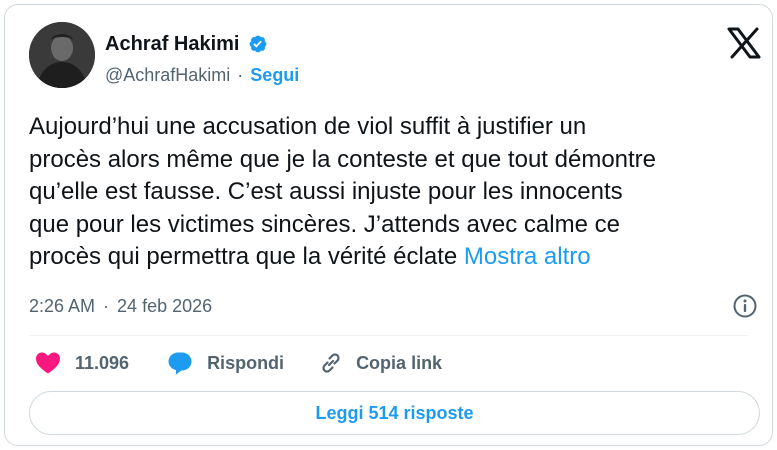 This screenshot has height=450, width=777. Describe the element at coordinates (172, 44) in the screenshot. I see `author-name: Achraf Hakimi` at that location.